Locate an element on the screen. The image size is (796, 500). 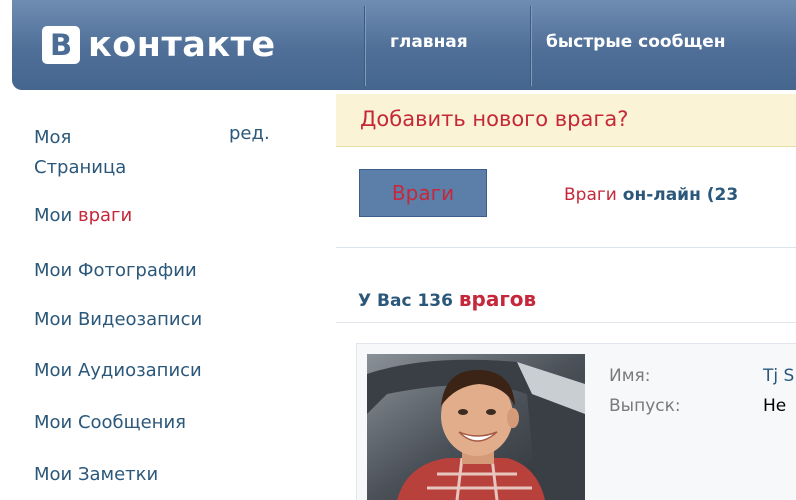
enemy-count-heading: У Вас 136 врагов is located at coordinates (447, 299).